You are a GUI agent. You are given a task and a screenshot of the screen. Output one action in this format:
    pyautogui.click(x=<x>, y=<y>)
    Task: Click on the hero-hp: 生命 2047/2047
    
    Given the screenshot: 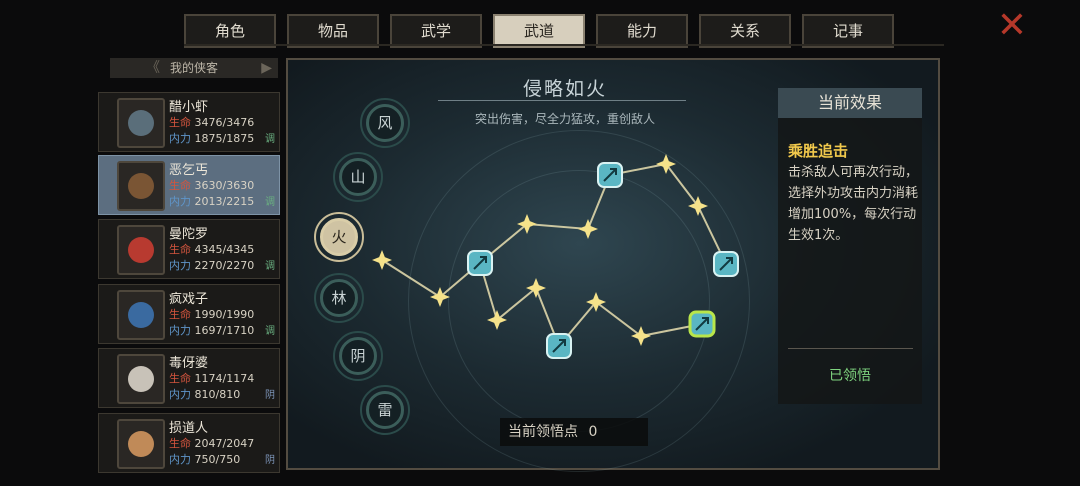 What is the action you would take?
    pyautogui.click(x=212, y=443)
    